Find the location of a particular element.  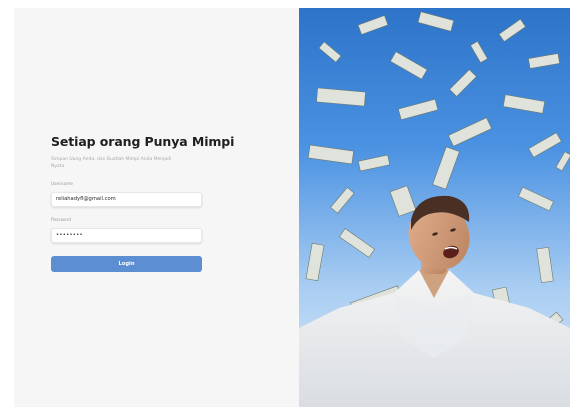

username-label: Username is located at coordinates (62, 184).